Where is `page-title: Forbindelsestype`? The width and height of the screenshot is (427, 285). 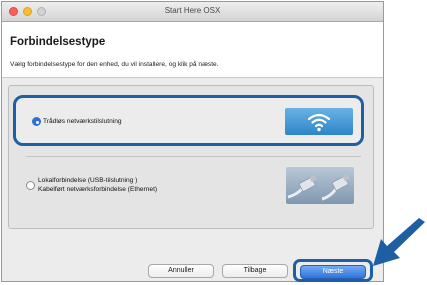 page-title: Forbindelsestype is located at coordinates (58, 42).